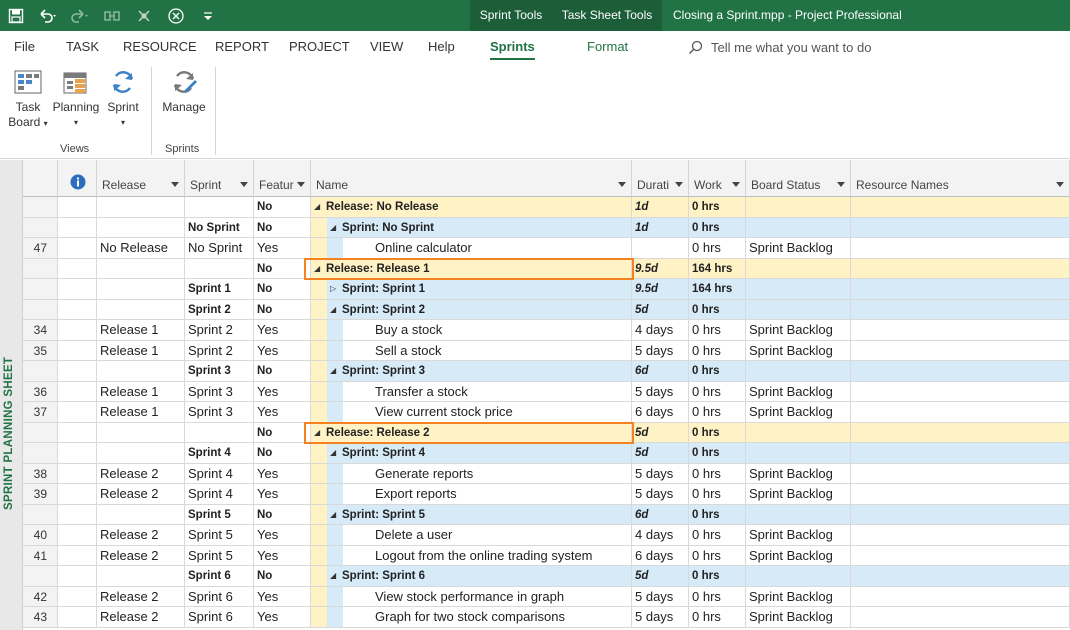 The width and height of the screenshot is (1070, 630). What do you see at coordinates (471, 207) in the screenshot?
I see `name-cell: ◢ Release: No Release` at bounding box center [471, 207].